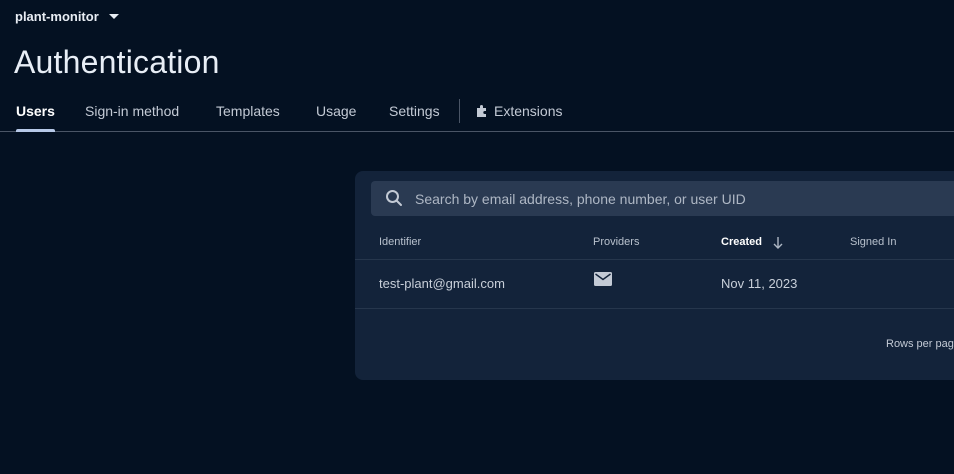 The image size is (954, 474). I want to click on tab-extensions: Extensions, so click(518, 113).